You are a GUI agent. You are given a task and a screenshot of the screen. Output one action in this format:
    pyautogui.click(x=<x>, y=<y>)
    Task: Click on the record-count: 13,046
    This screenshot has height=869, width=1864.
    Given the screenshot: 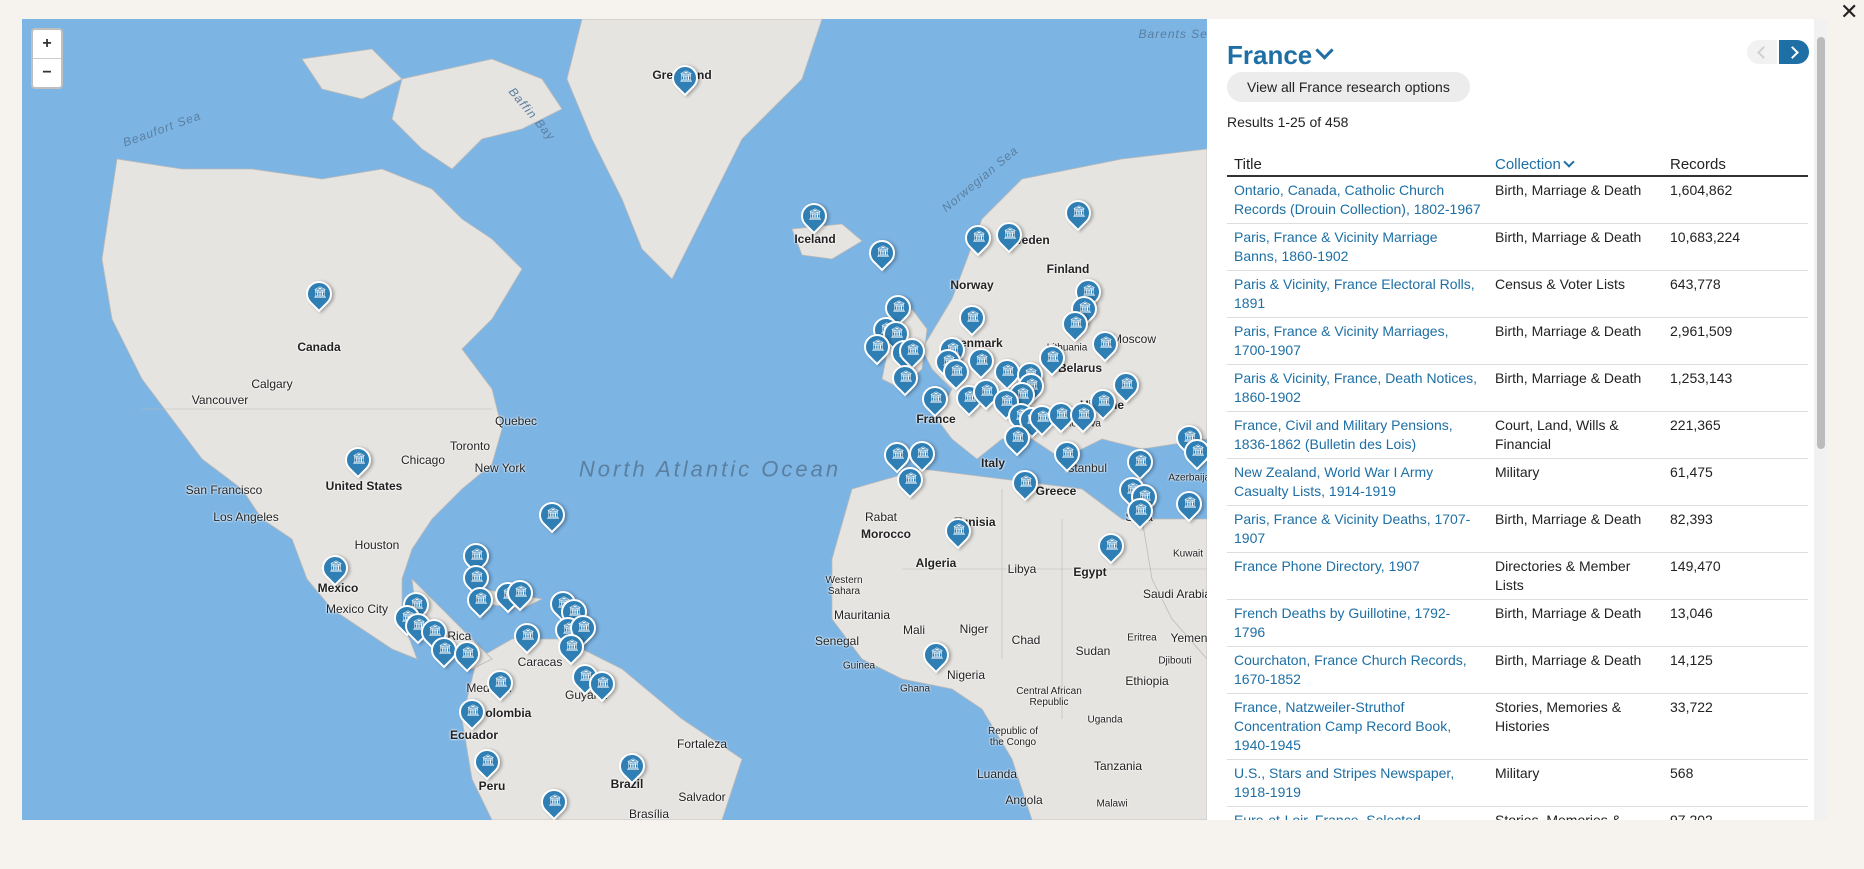 What is the action you would take?
    pyautogui.click(x=1691, y=613)
    